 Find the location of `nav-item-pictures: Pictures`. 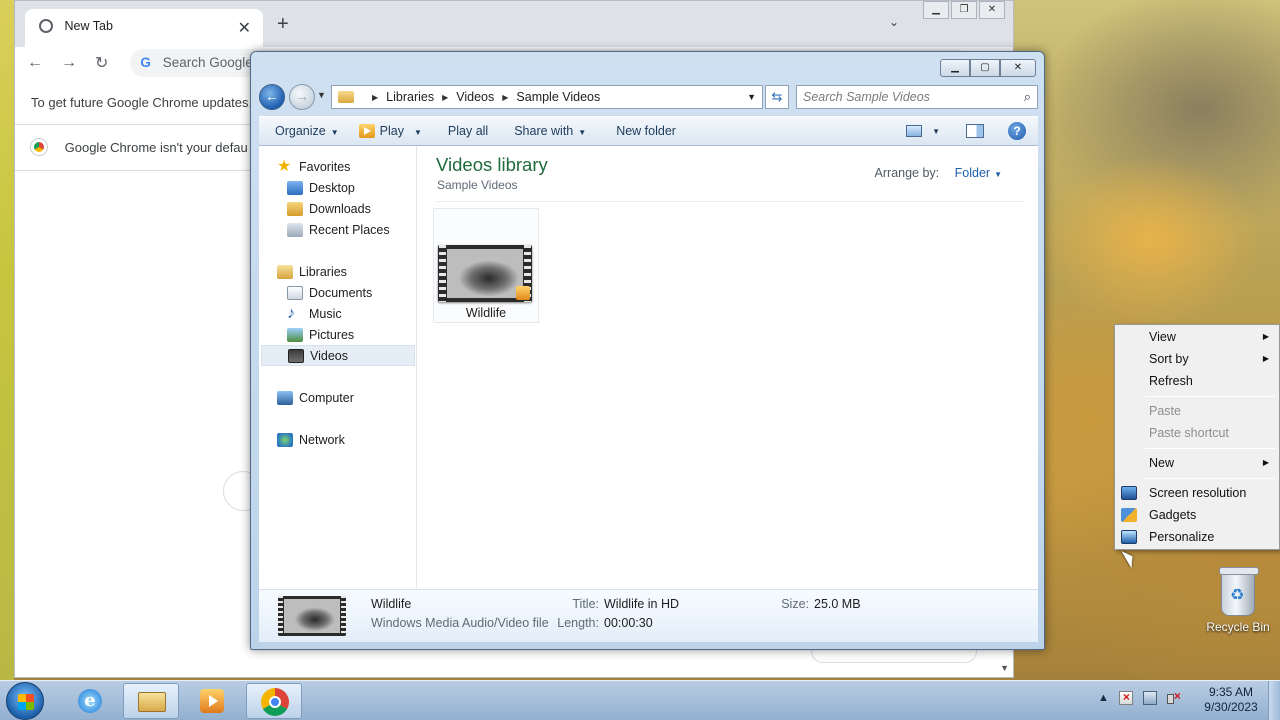

nav-item-pictures: Pictures is located at coordinates (320, 334).